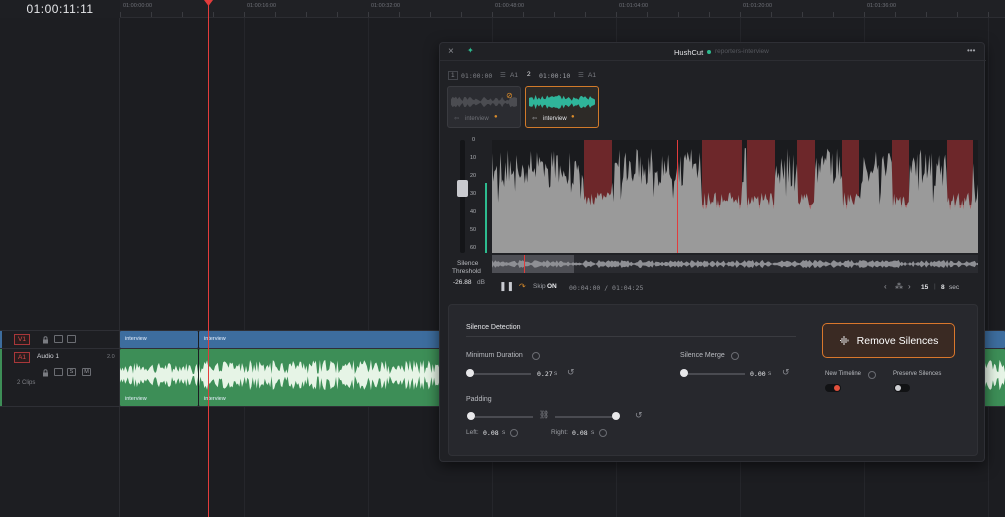 Image resolution: width=1005 pixels, height=517 pixels. I want to click on silence-merge-slider, so click(715, 374).